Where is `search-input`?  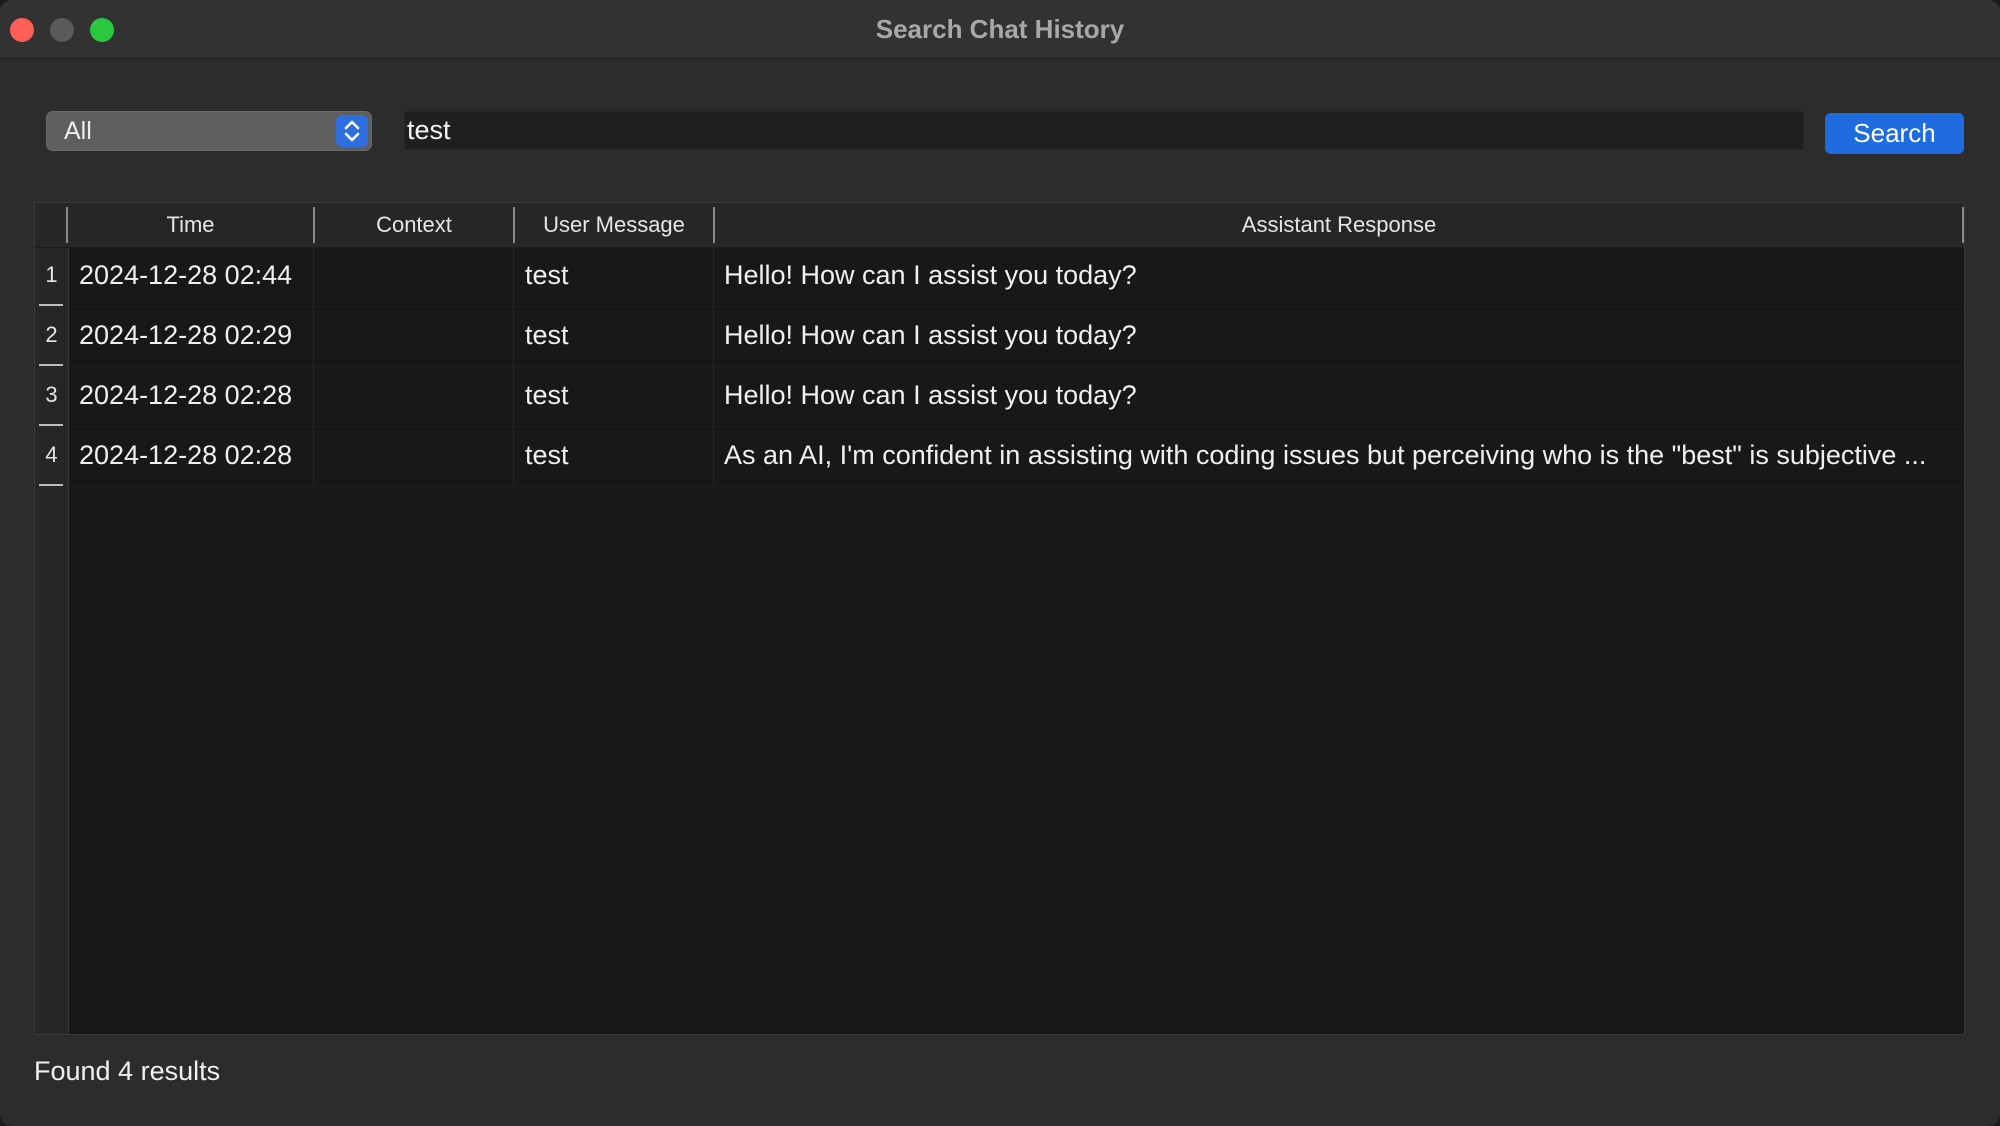
search-input is located at coordinates (1104, 130).